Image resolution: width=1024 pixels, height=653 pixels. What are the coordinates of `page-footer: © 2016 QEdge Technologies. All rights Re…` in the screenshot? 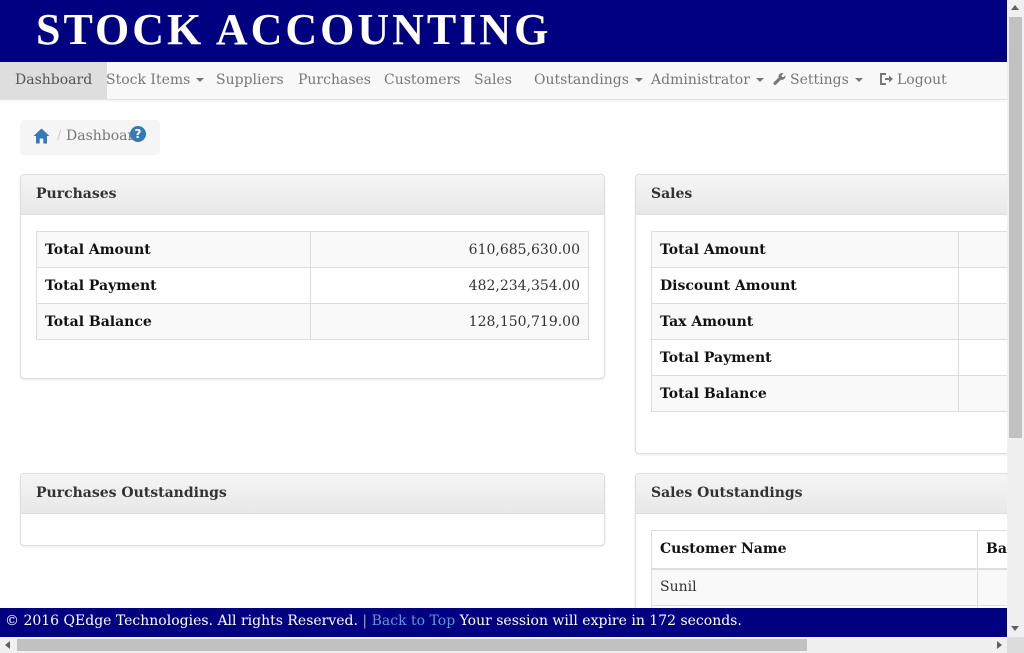 It's located at (503, 622).